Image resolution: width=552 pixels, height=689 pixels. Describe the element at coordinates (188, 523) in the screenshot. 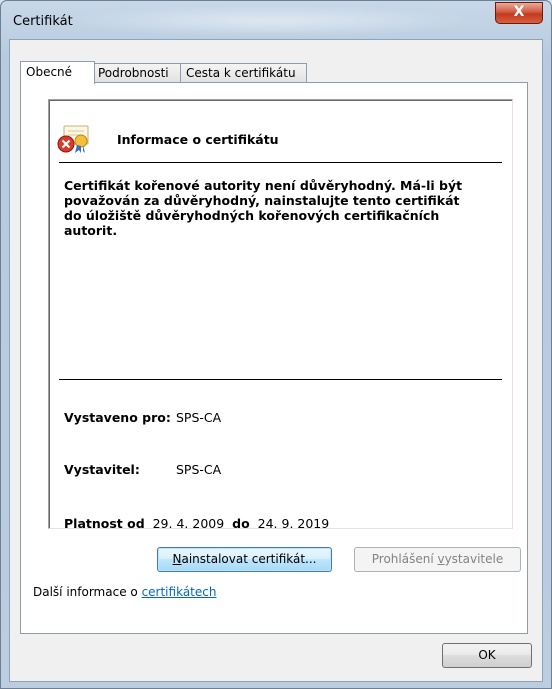

I see `valid-from-value: 29. 4. 2009` at that location.